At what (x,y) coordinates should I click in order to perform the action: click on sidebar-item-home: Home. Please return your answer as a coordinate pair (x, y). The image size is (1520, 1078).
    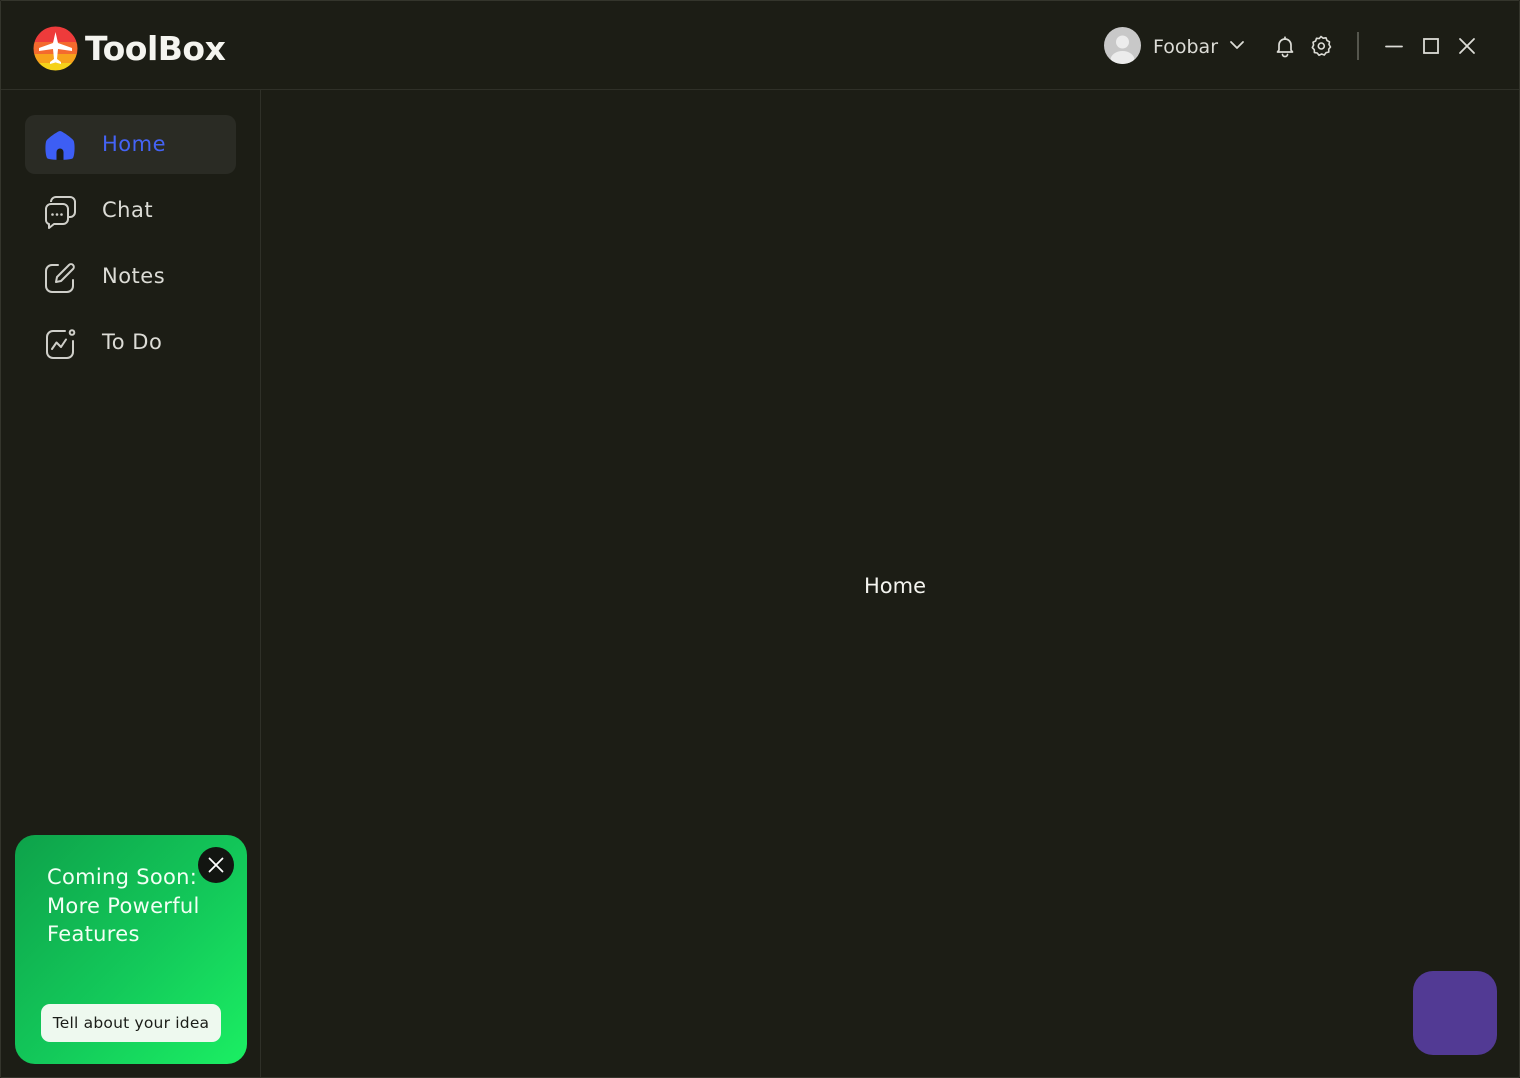
    Looking at the image, I should click on (130, 144).